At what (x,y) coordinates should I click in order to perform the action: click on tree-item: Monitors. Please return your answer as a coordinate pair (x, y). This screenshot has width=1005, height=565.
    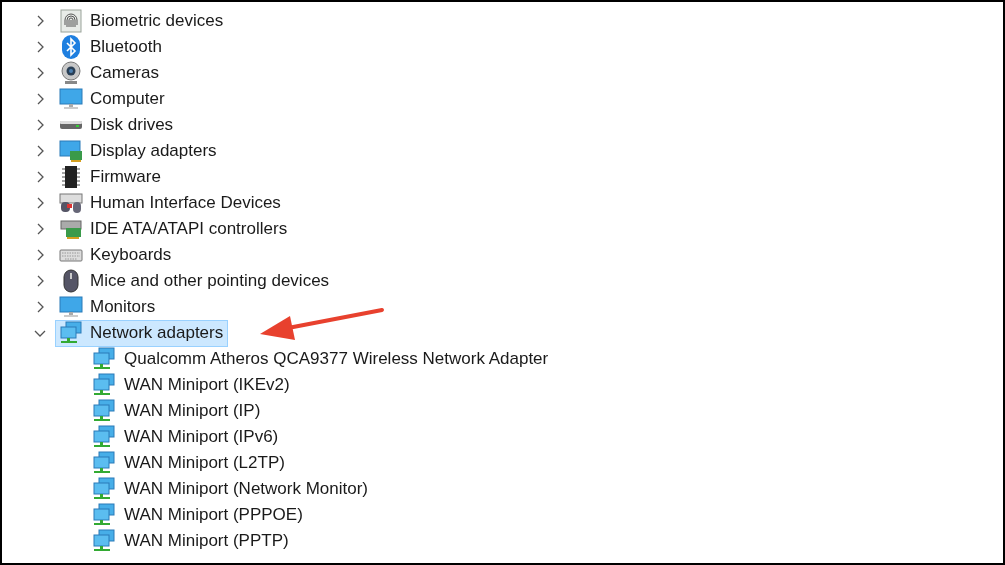
    Looking at the image, I should click on (108, 307).